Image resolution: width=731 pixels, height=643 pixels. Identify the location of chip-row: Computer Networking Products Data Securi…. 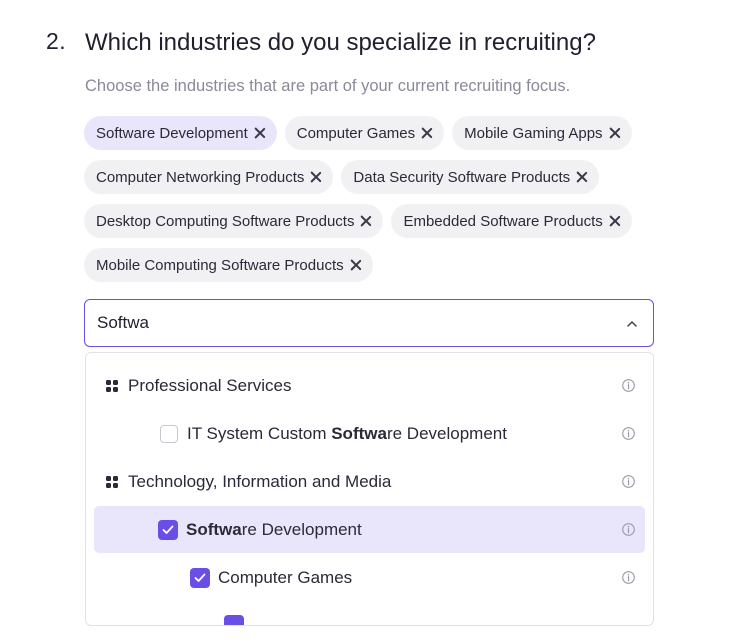
(374, 177).